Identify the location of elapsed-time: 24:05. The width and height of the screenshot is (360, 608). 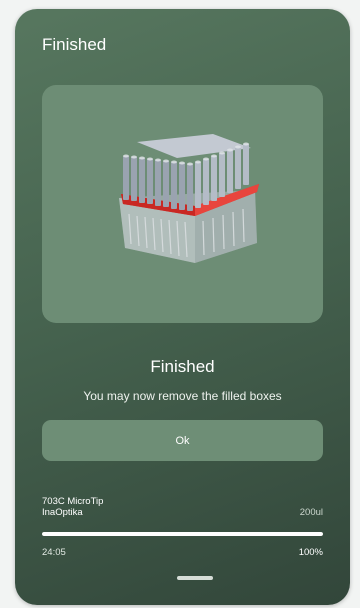
(54, 552).